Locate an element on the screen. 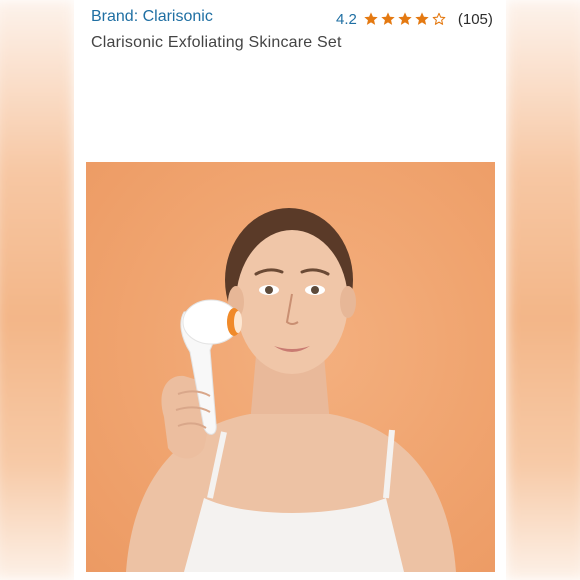  star-rating is located at coordinates (405, 19).